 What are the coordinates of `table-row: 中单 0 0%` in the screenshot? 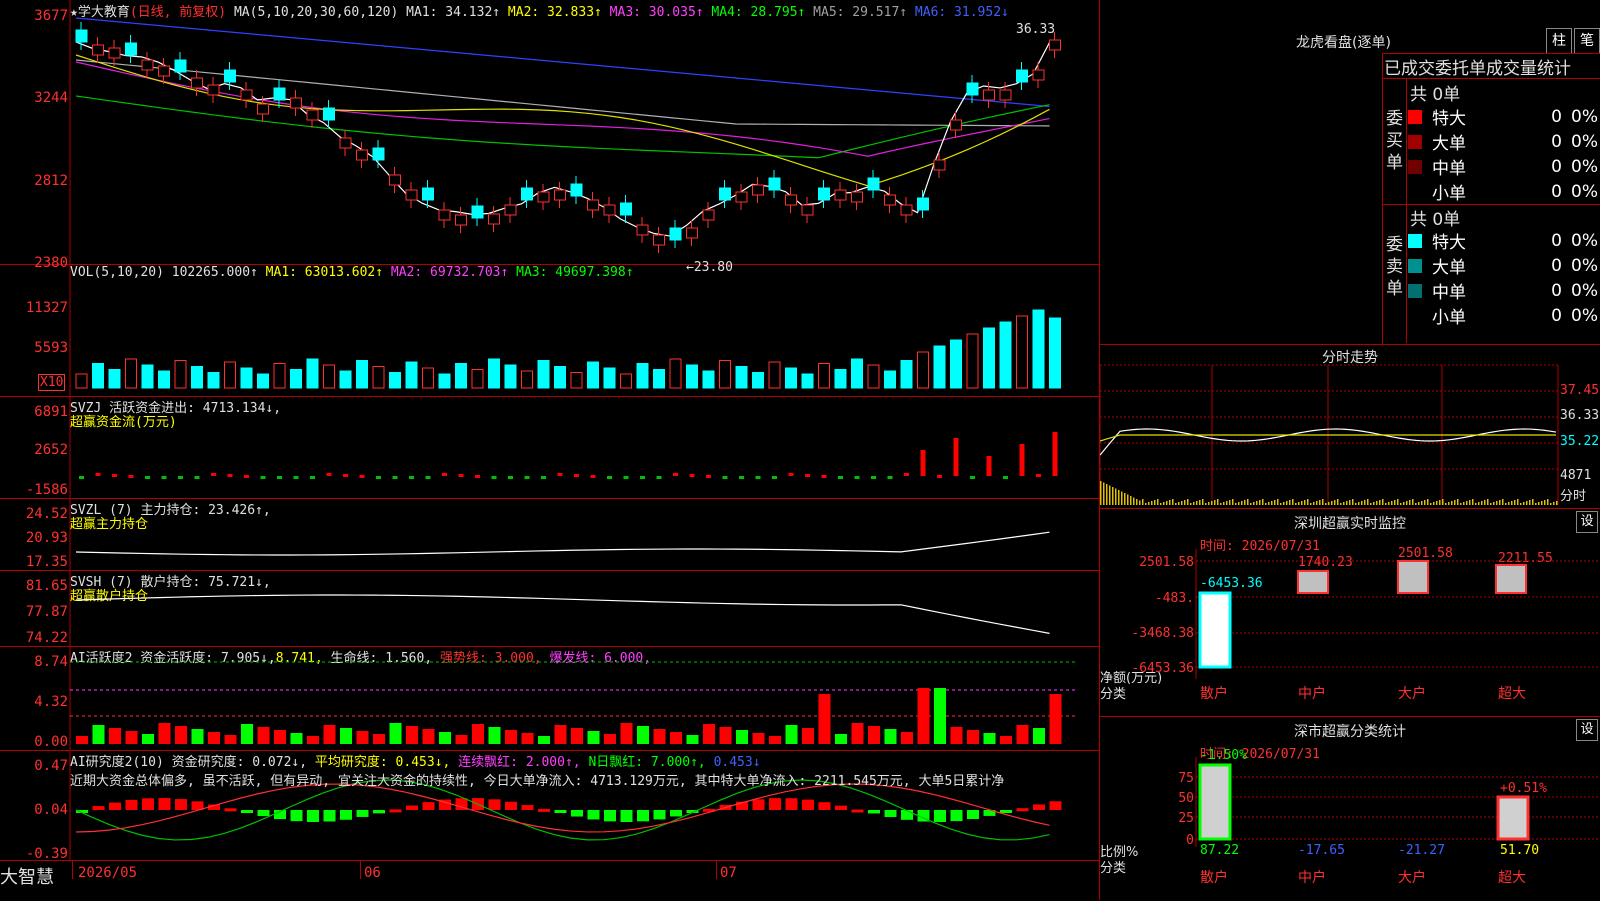 It's located at (1503, 166).